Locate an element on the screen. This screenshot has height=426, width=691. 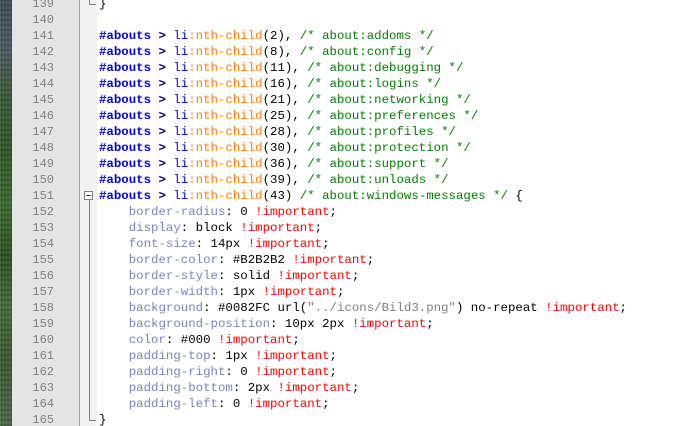
line-number: 150 is located at coordinates (43, 180).